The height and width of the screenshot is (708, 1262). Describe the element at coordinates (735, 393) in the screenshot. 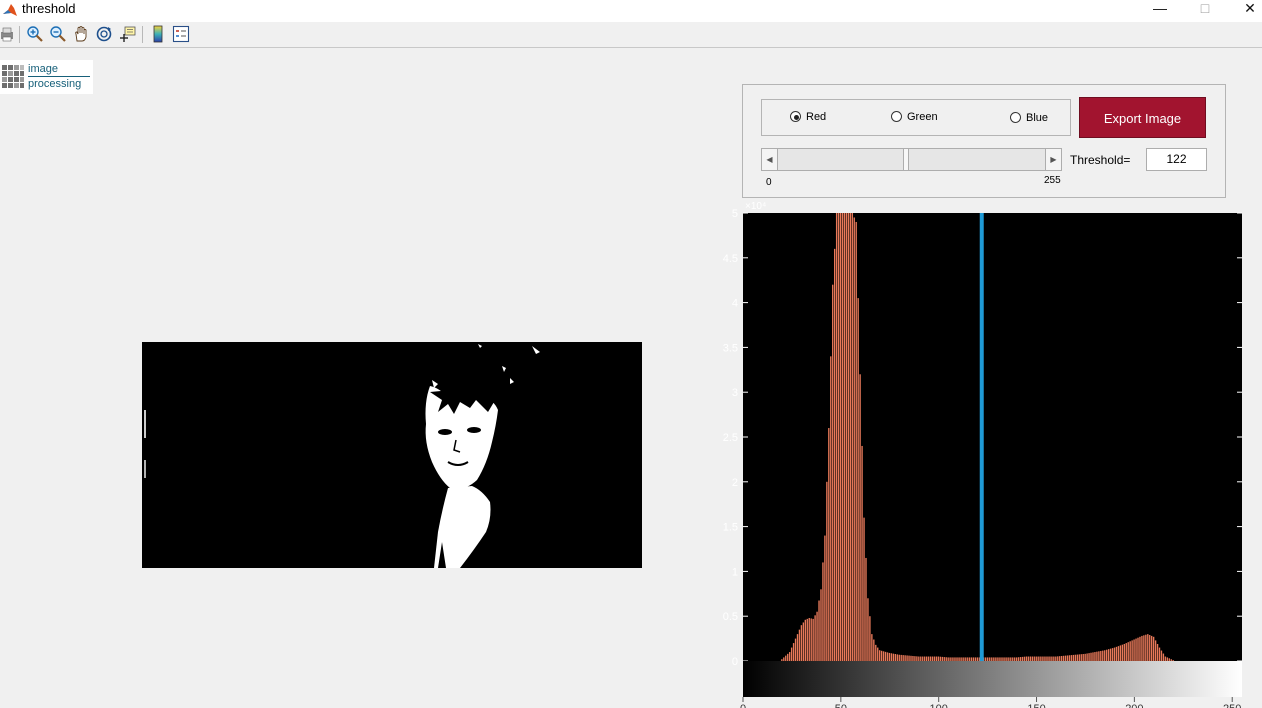

I see `y-tick-label: 3` at that location.